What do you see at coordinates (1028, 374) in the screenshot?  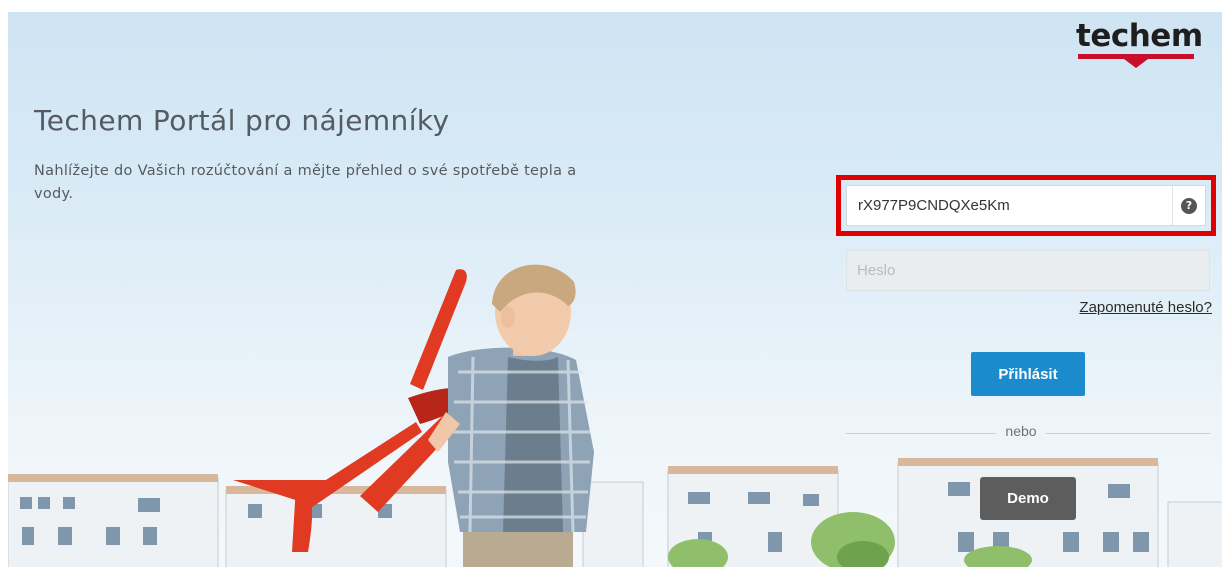 I see `login-button: Přihlásit` at bounding box center [1028, 374].